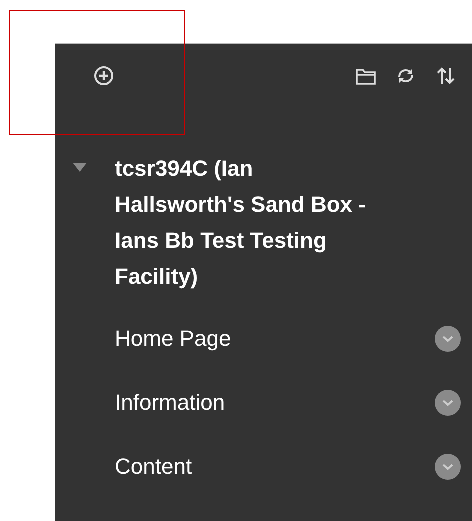 The height and width of the screenshot is (521, 472). I want to click on add-circle-button, so click(104, 76).